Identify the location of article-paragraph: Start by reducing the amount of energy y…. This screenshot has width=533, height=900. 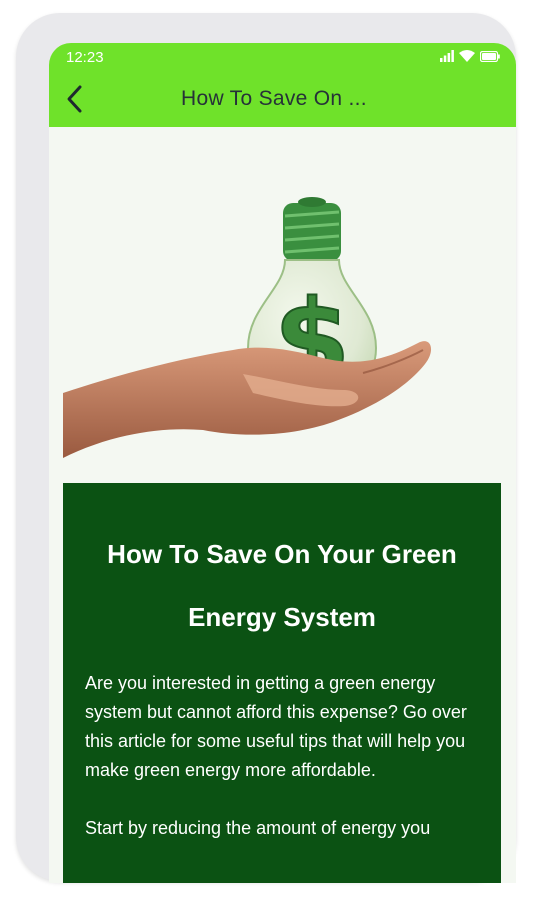
(258, 828).